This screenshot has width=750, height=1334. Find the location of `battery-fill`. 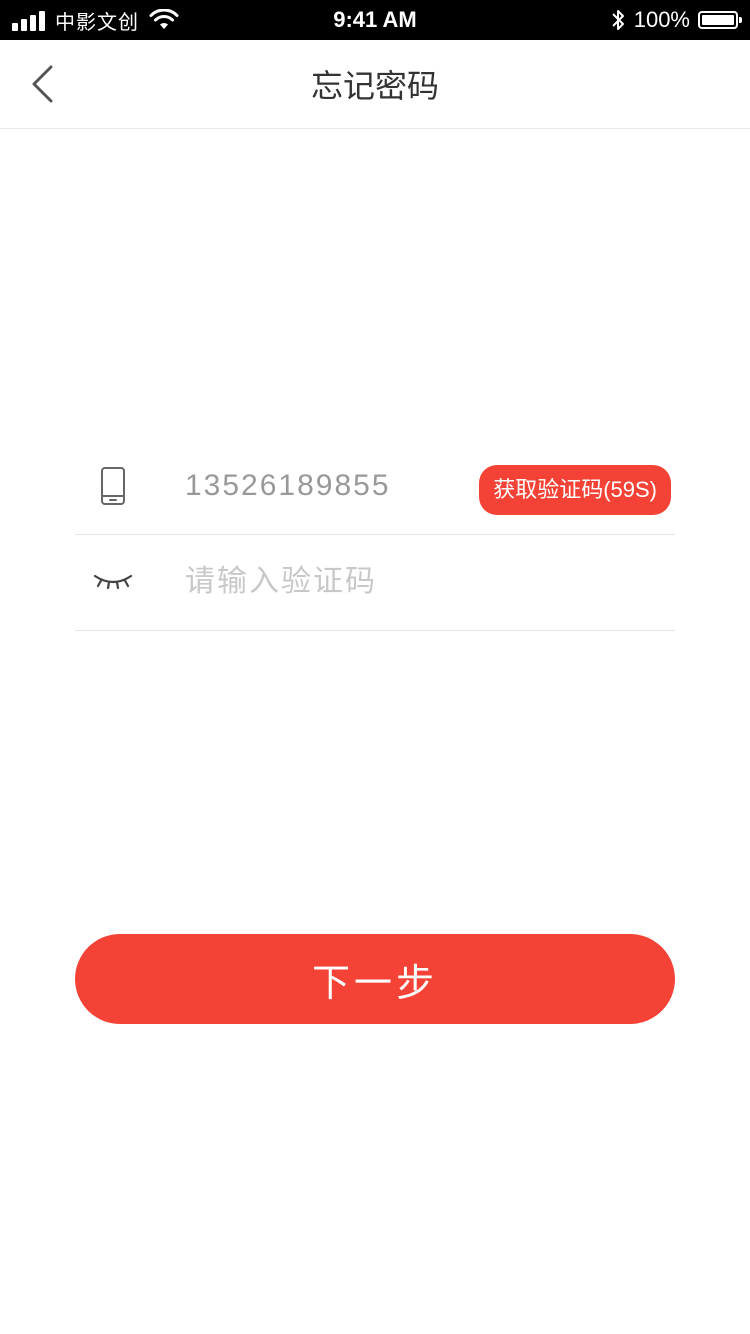

battery-fill is located at coordinates (718, 20).